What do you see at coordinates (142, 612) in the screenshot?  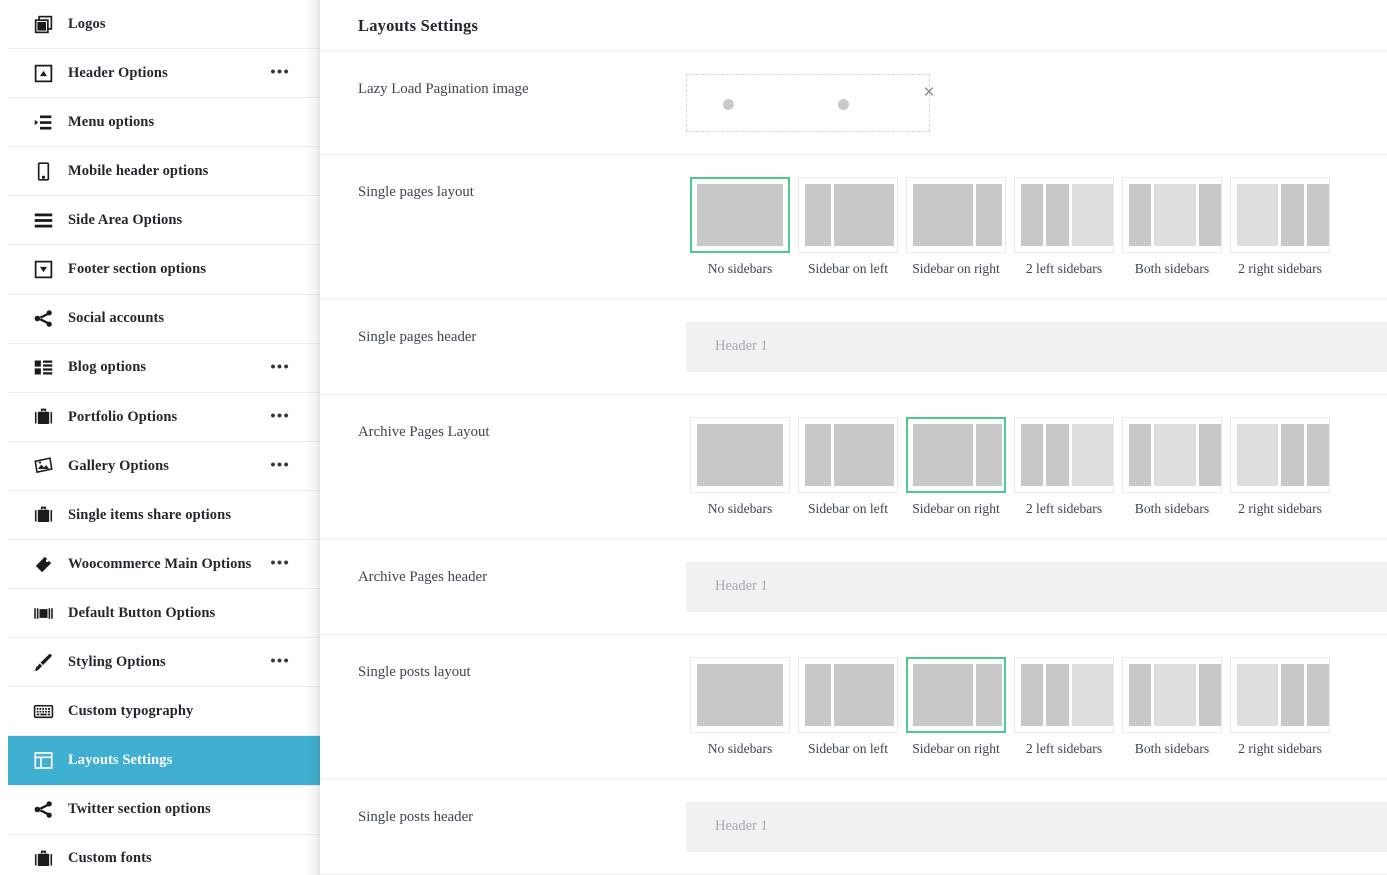 I see `sidebar-item-label: Default Button Options` at bounding box center [142, 612].